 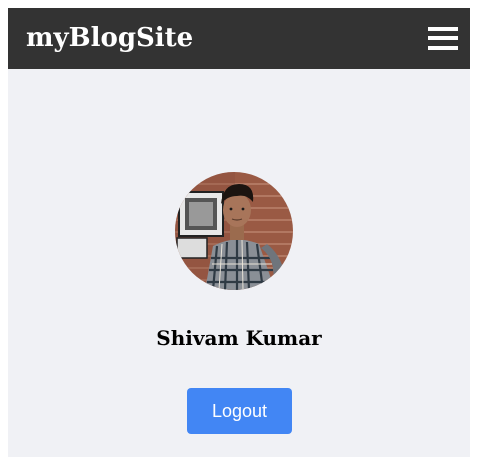 I want to click on menu-bar-middle, so click(x=443, y=38).